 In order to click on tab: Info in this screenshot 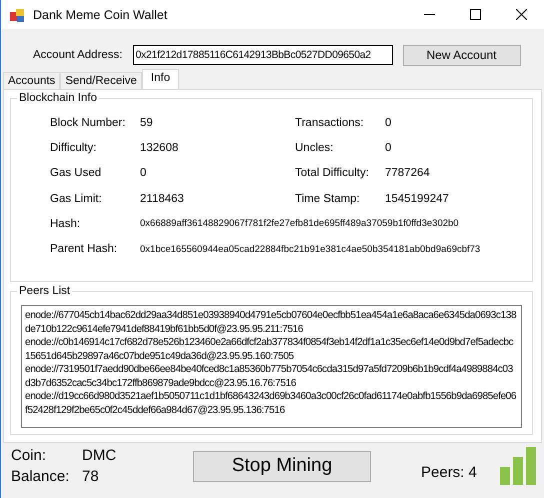, I will do `click(161, 79)`.